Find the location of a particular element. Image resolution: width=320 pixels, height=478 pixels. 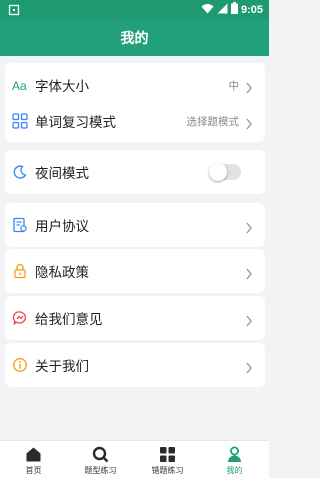

about-us-card: 关于我们 is located at coordinates (135, 365).